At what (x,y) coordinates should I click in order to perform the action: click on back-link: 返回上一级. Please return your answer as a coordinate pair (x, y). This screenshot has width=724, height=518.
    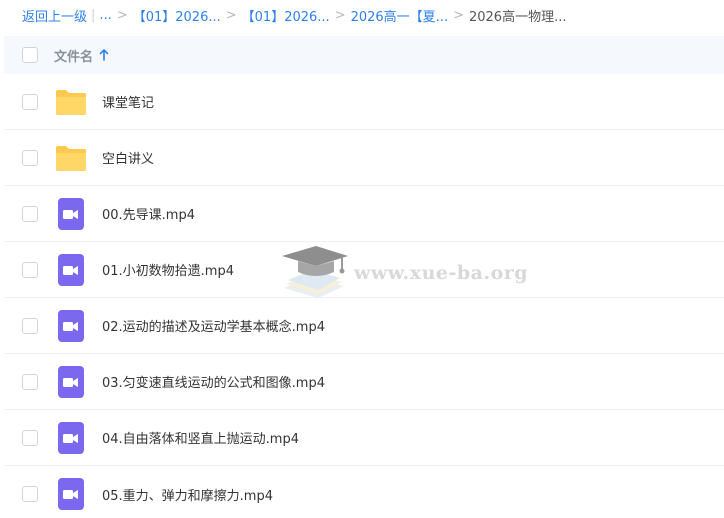
    Looking at the image, I should click on (54, 15).